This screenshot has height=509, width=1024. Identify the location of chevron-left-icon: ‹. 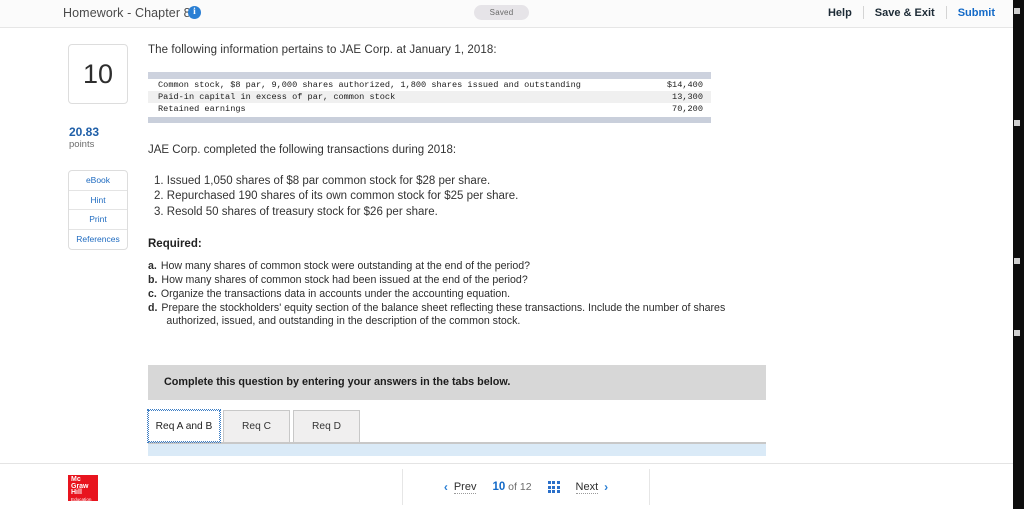
(445, 487).